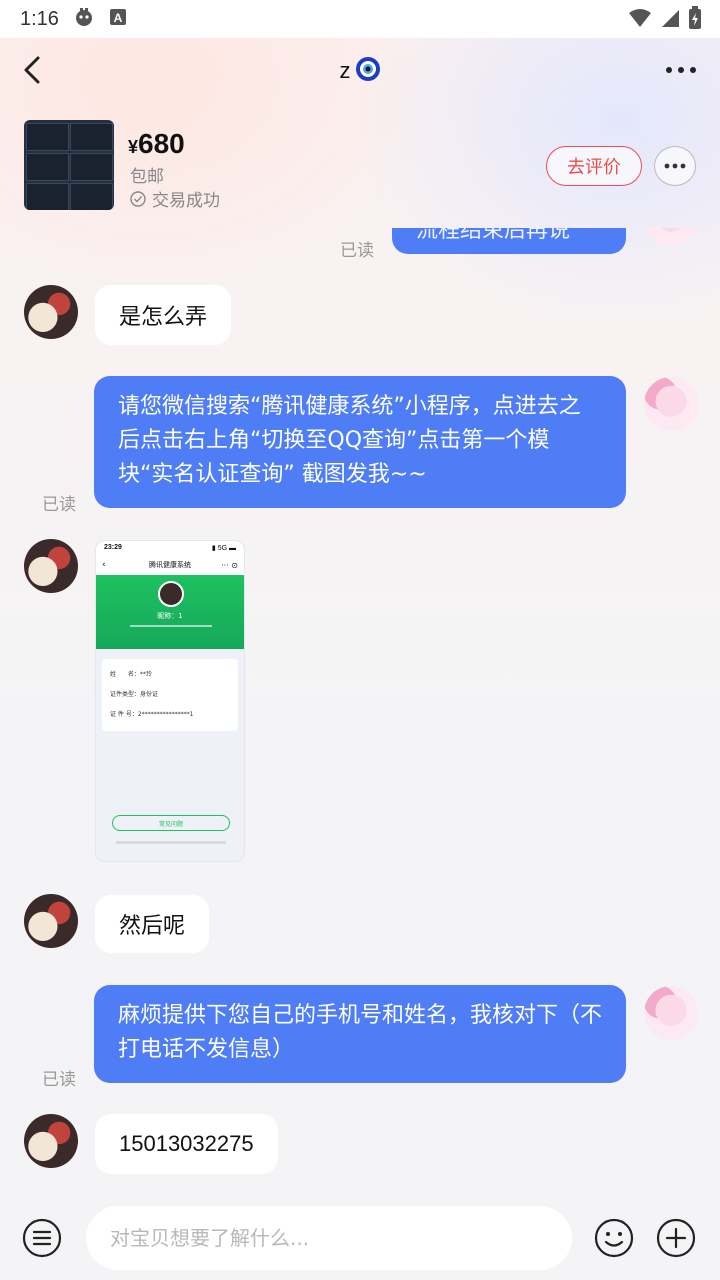  I want to click on message-bubble: 15013032275, so click(186, 1144).